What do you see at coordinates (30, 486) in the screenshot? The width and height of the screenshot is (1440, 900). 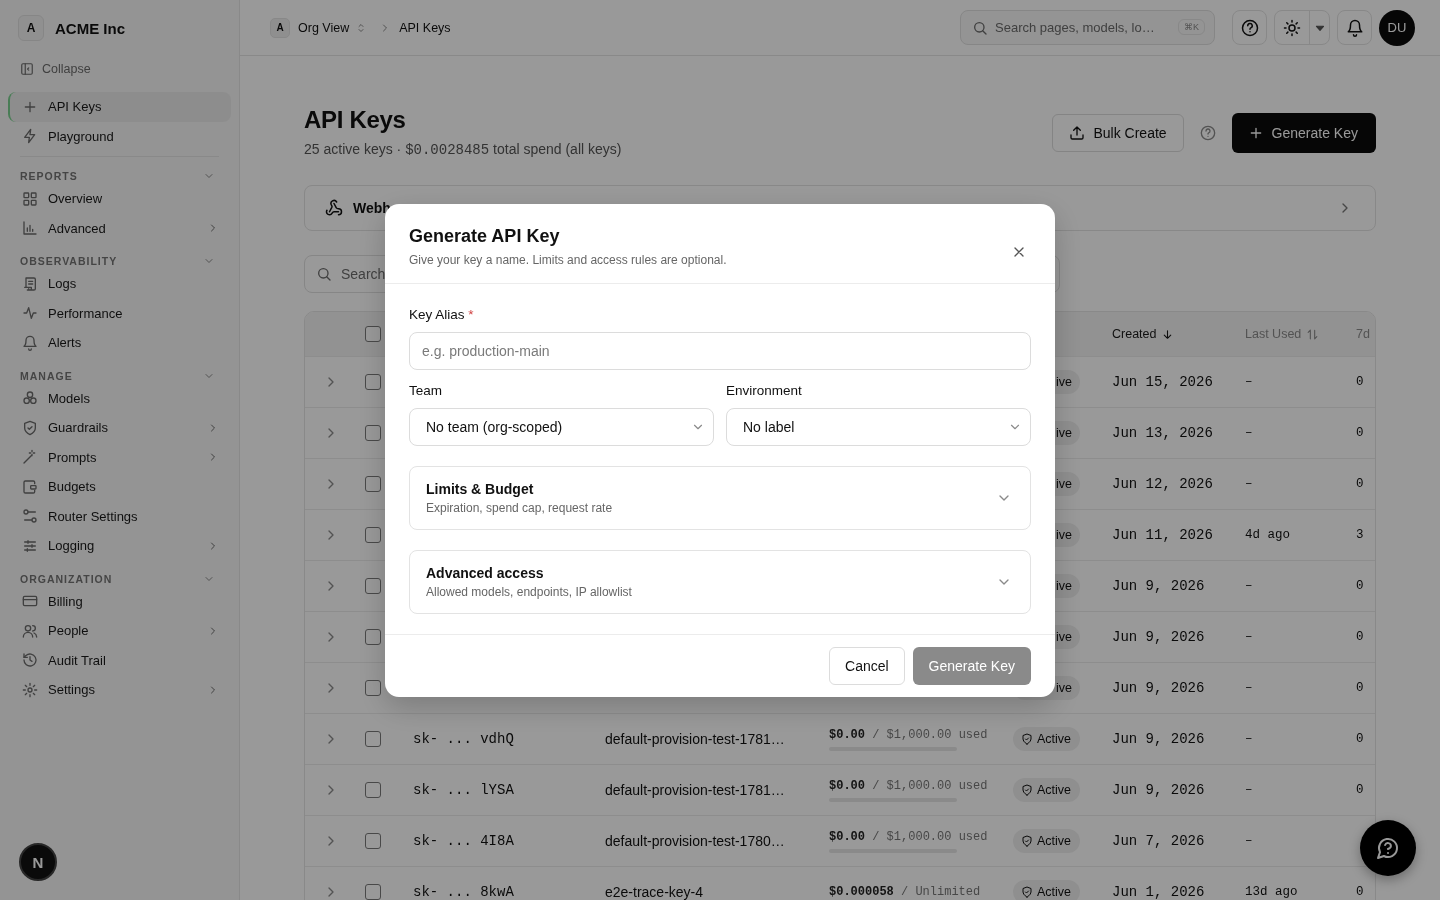 I see `wallet-icon` at bounding box center [30, 486].